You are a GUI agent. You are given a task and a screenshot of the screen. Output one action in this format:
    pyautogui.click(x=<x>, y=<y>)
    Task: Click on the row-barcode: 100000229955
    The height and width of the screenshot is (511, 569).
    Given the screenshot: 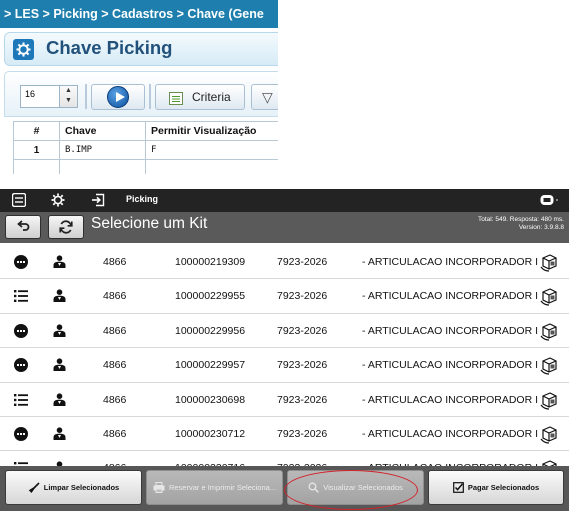 What is the action you would take?
    pyautogui.click(x=210, y=296)
    